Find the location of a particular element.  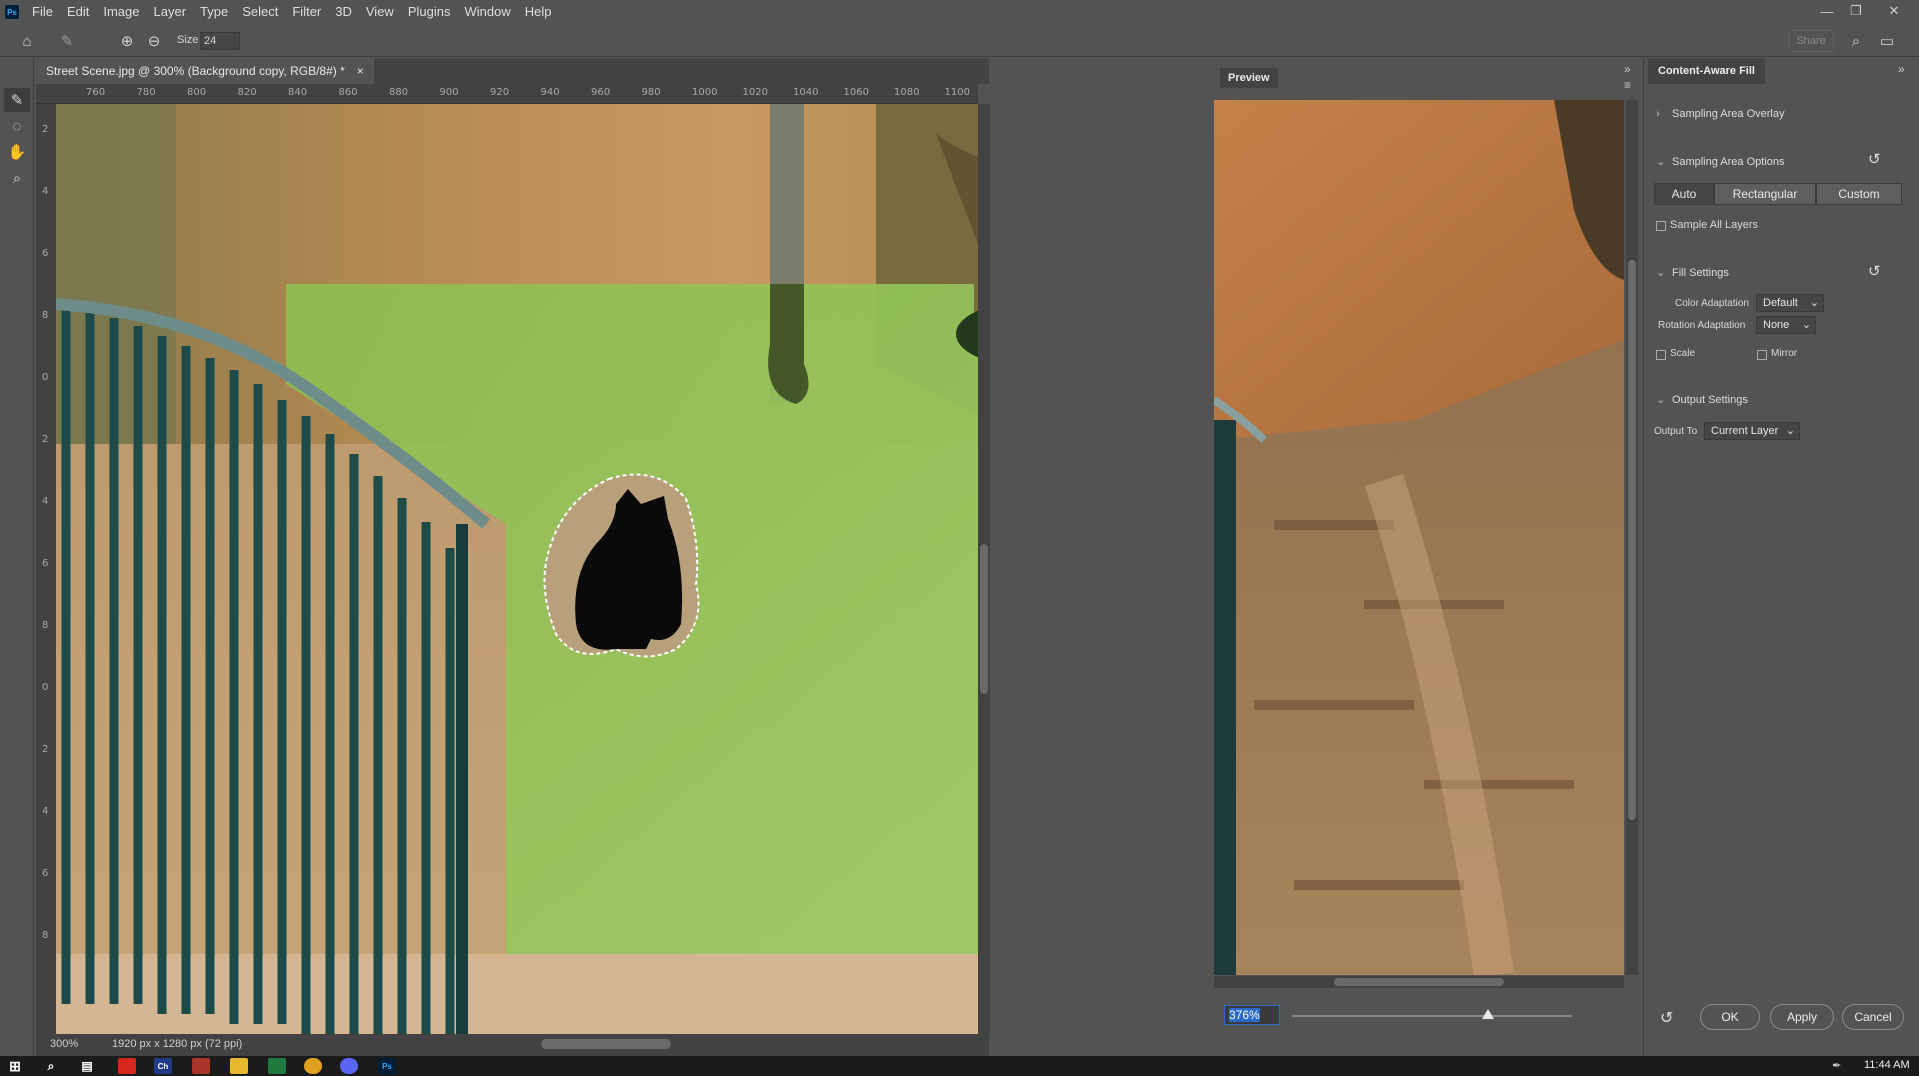

menu-file: File is located at coordinates (42, 12).